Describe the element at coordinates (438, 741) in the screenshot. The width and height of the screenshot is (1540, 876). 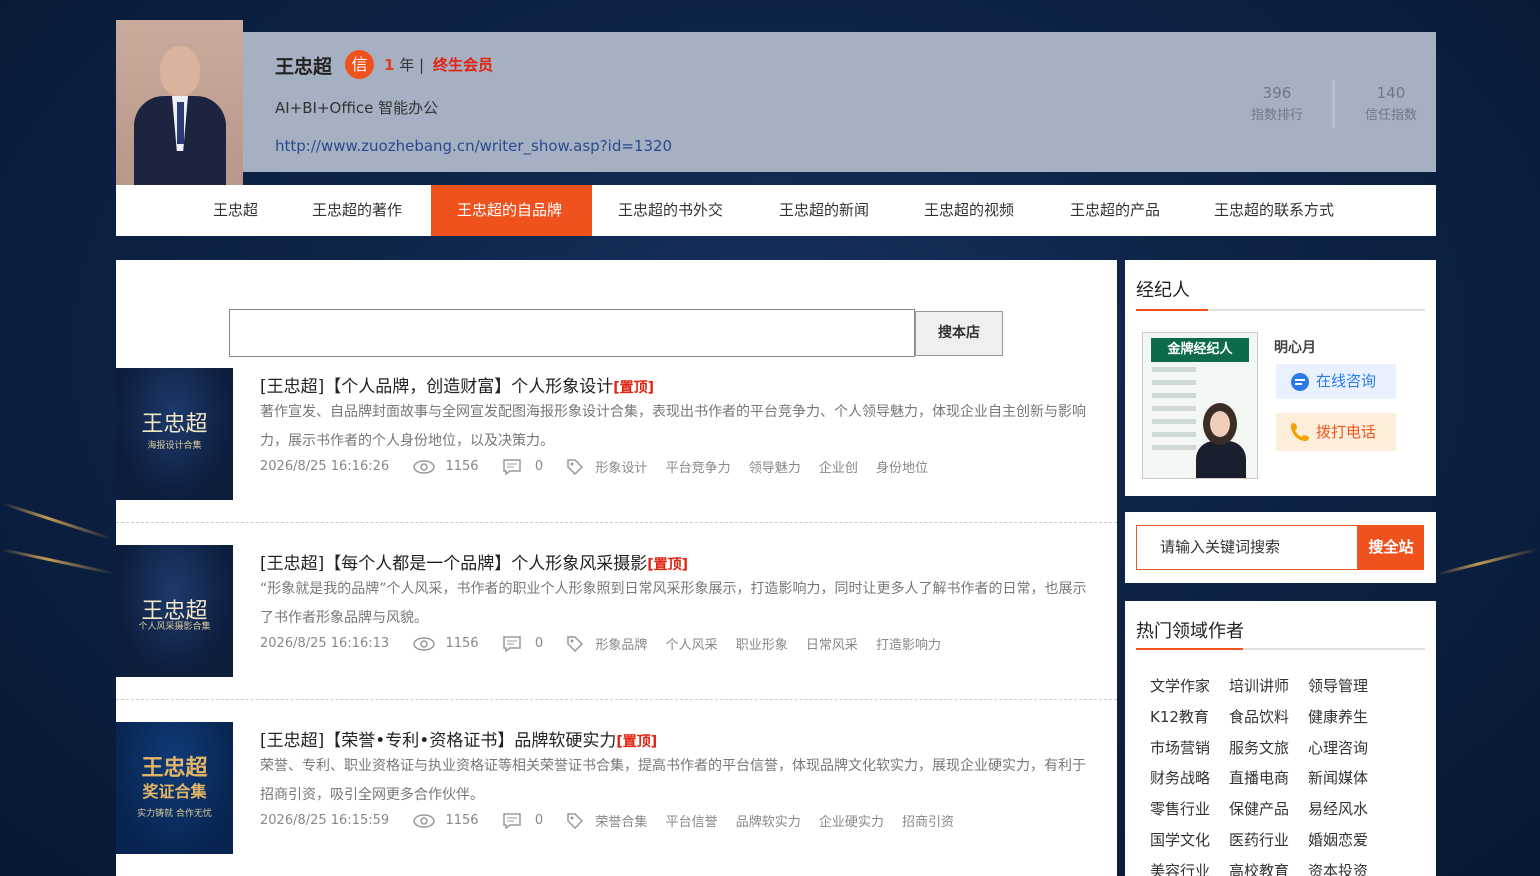
I see `article-title: [王忠超]【荣誉•专利•资格证书】品牌软硬实力` at that location.